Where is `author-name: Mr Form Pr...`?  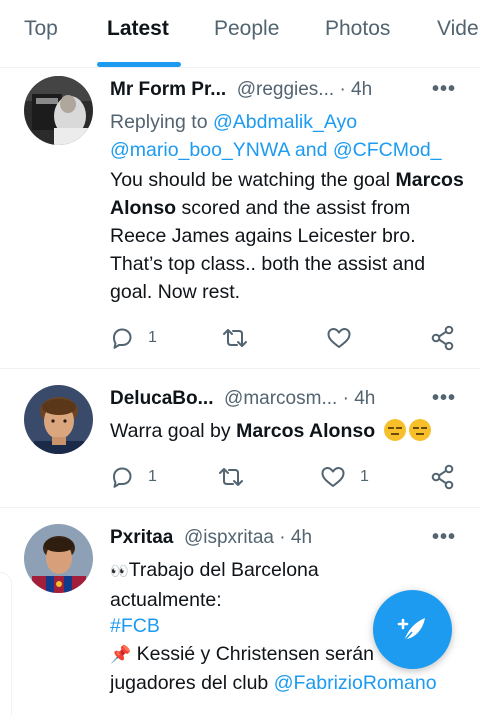 author-name: Mr Form Pr... is located at coordinates (168, 89).